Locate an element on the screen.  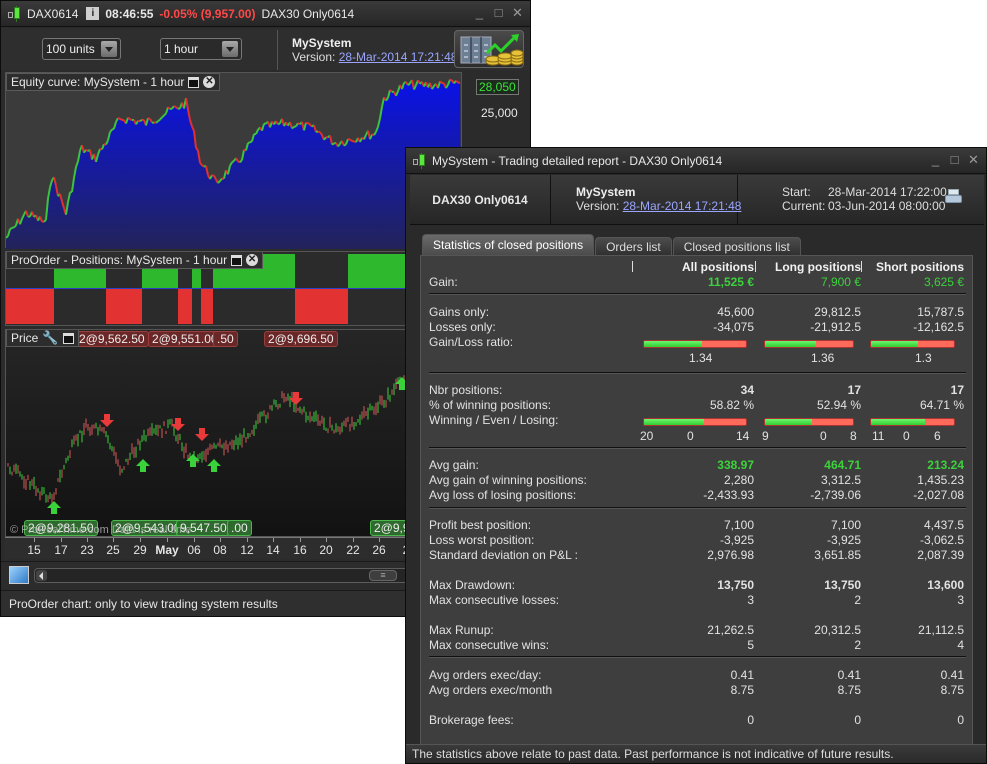
scroll-thumb: ≡ is located at coordinates (383, 575).